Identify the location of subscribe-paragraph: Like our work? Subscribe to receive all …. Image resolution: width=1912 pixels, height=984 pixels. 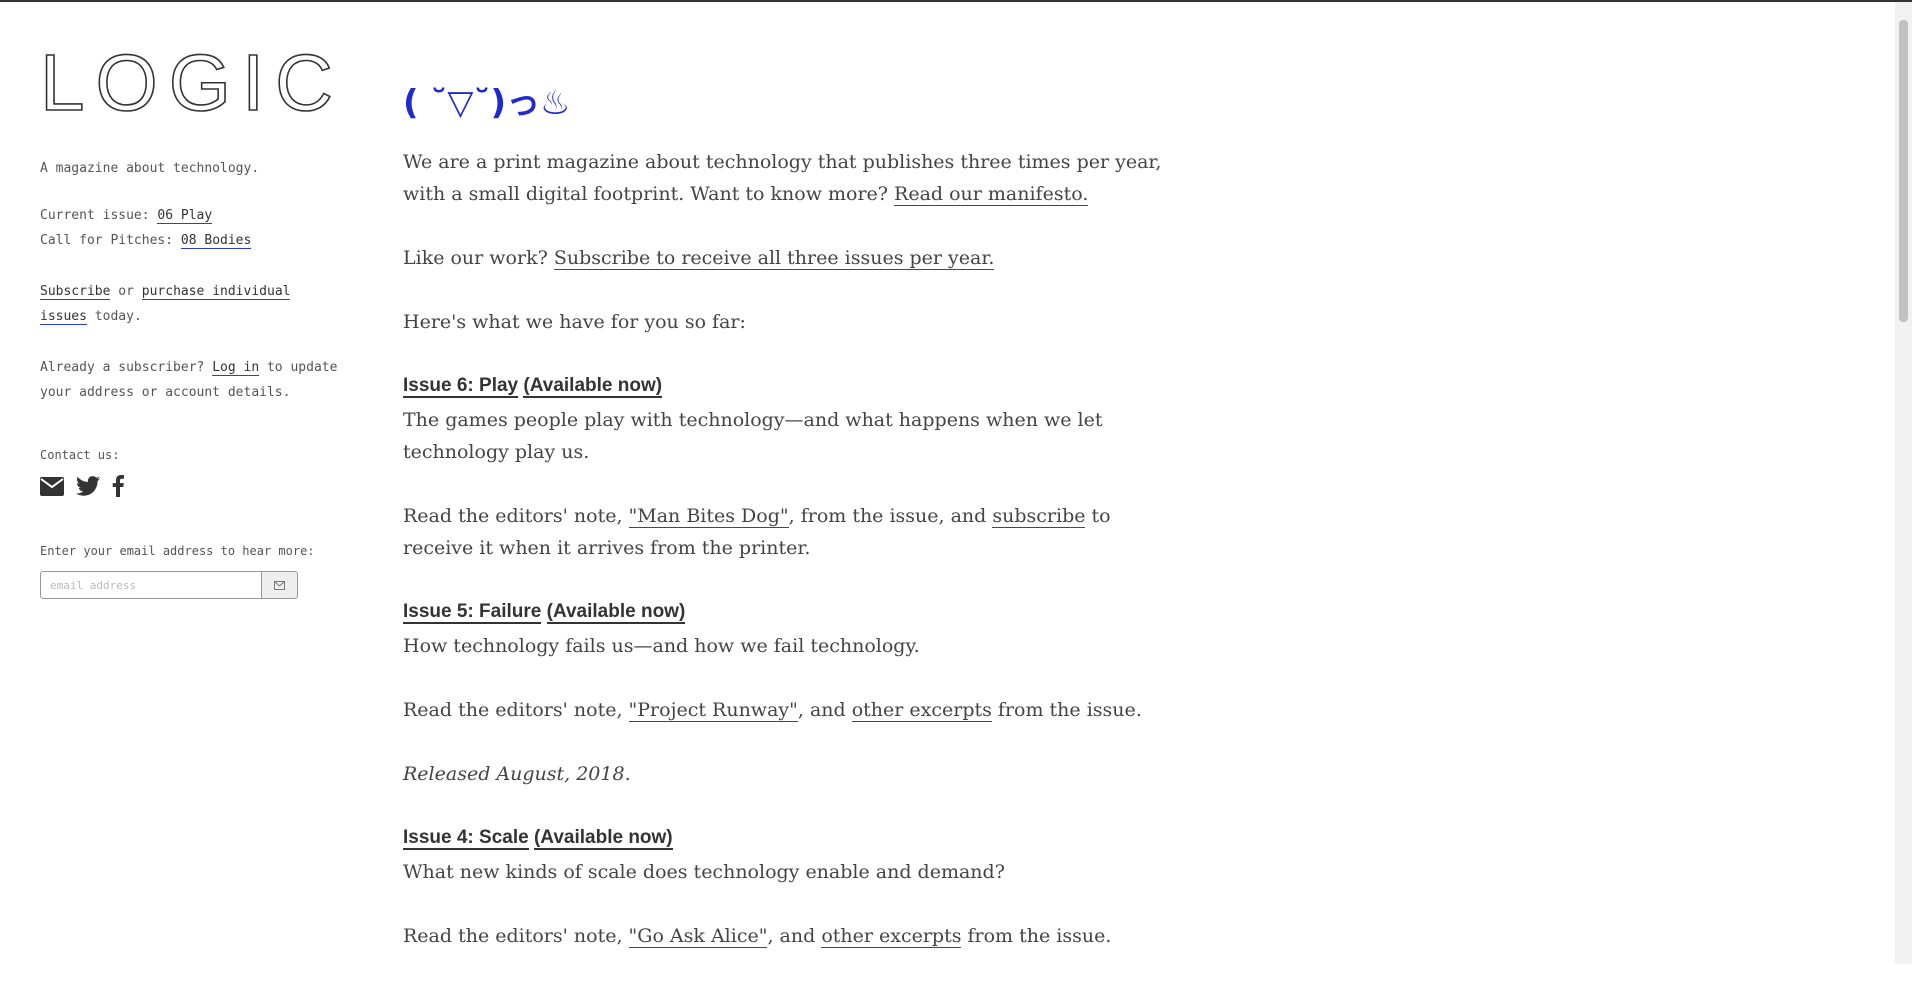
(793, 258).